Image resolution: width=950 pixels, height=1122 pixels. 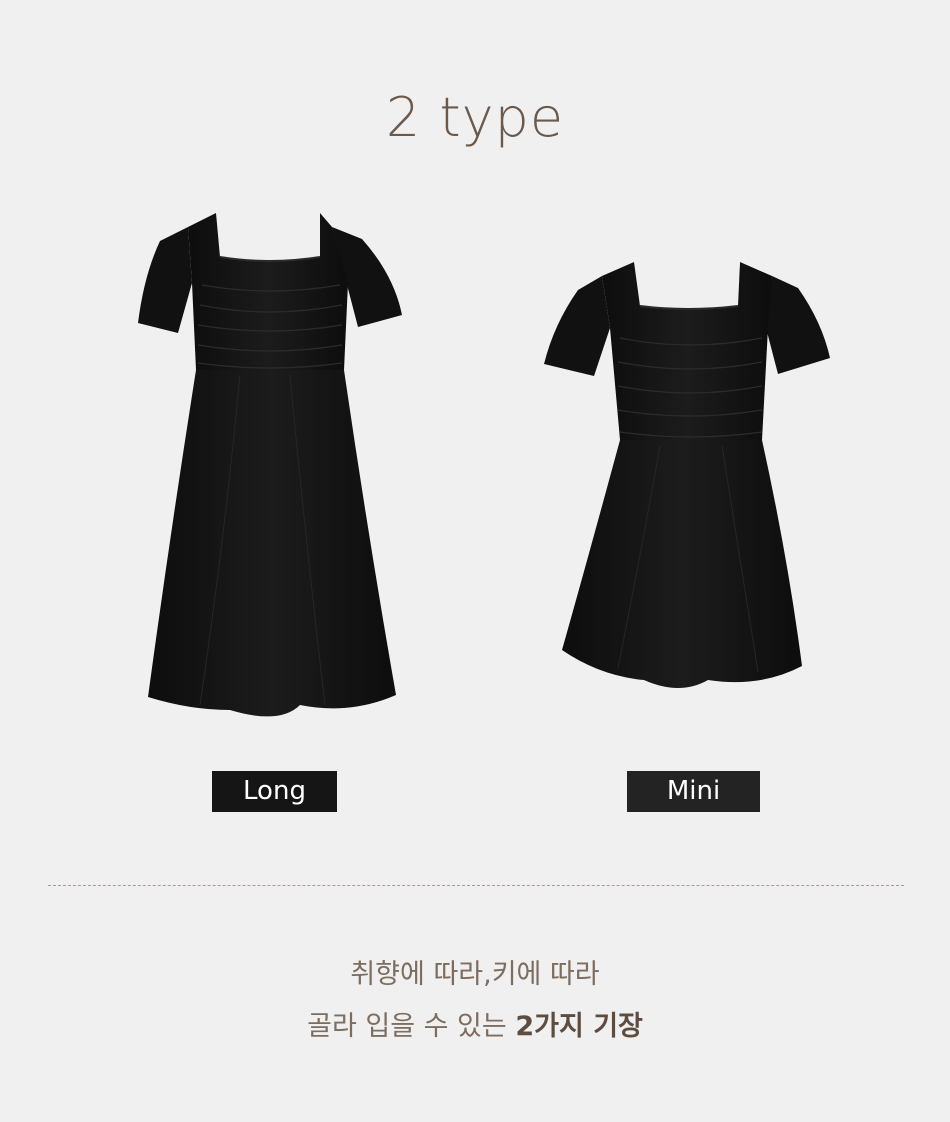 What do you see at coordinates (270, 477) in the screenshot?
I see `long-dress-image` at bounding box center [270, 477].